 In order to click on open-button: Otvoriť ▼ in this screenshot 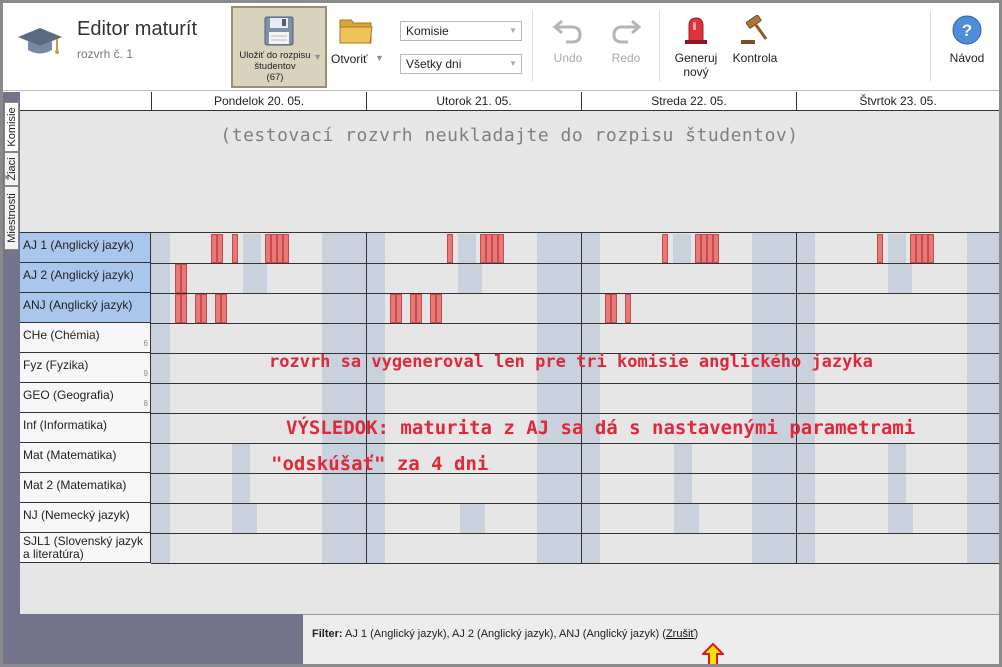, I will do `click(359, 43)`.